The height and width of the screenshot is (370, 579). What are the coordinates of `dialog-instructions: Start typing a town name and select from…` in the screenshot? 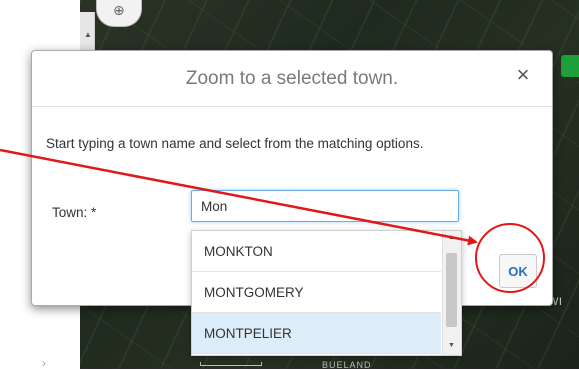 It's located at (235, 143).